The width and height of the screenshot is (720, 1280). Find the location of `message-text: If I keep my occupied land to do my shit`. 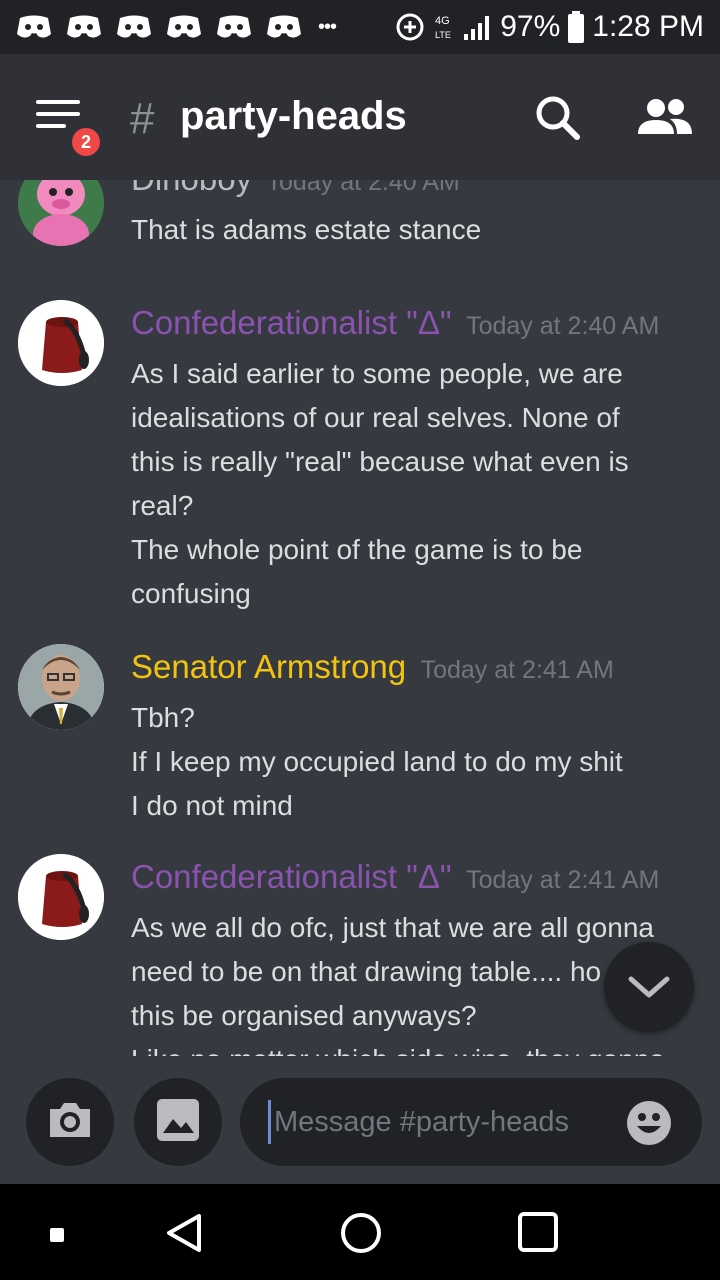

message-text: If I keep my occupied land to do my shit is located at coordinates (377, 761).